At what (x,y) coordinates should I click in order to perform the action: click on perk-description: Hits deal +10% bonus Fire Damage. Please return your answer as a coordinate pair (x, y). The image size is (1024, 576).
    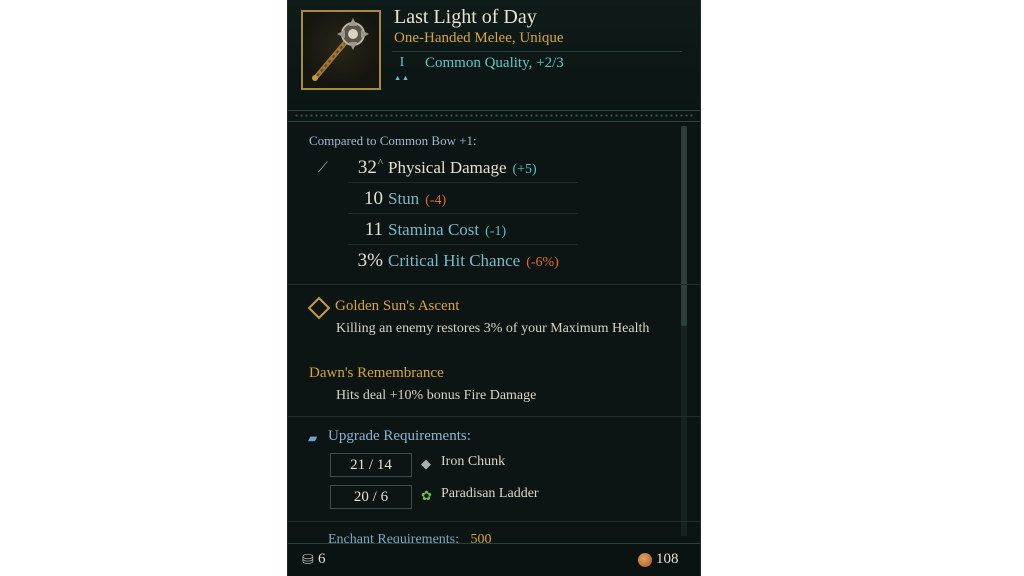
    Looking at the image, I should click on (436, 395).